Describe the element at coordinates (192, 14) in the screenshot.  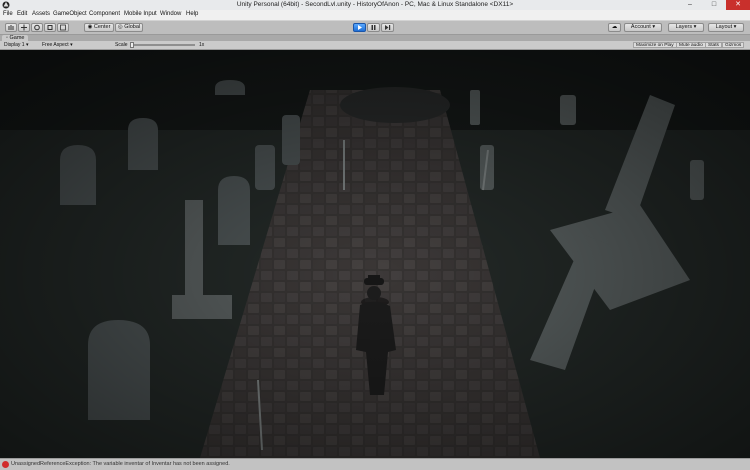
I see `menu-help: Help` at that location.